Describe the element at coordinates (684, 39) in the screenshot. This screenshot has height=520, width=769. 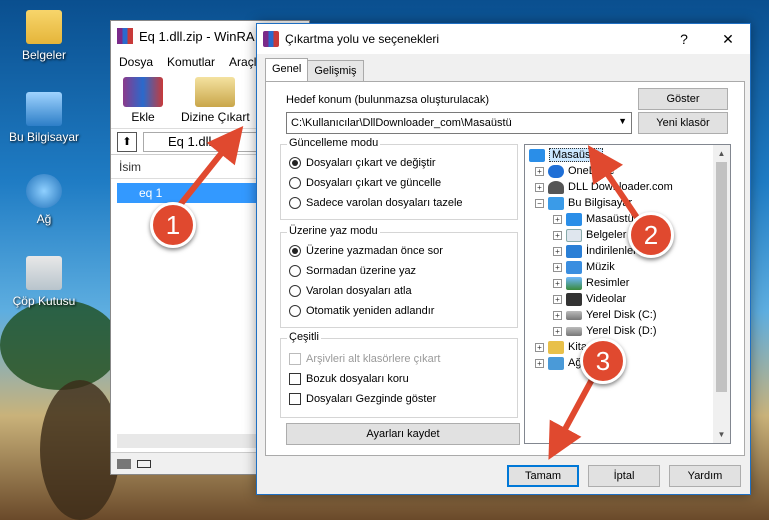
I see `help-title-button: ?` at that location.